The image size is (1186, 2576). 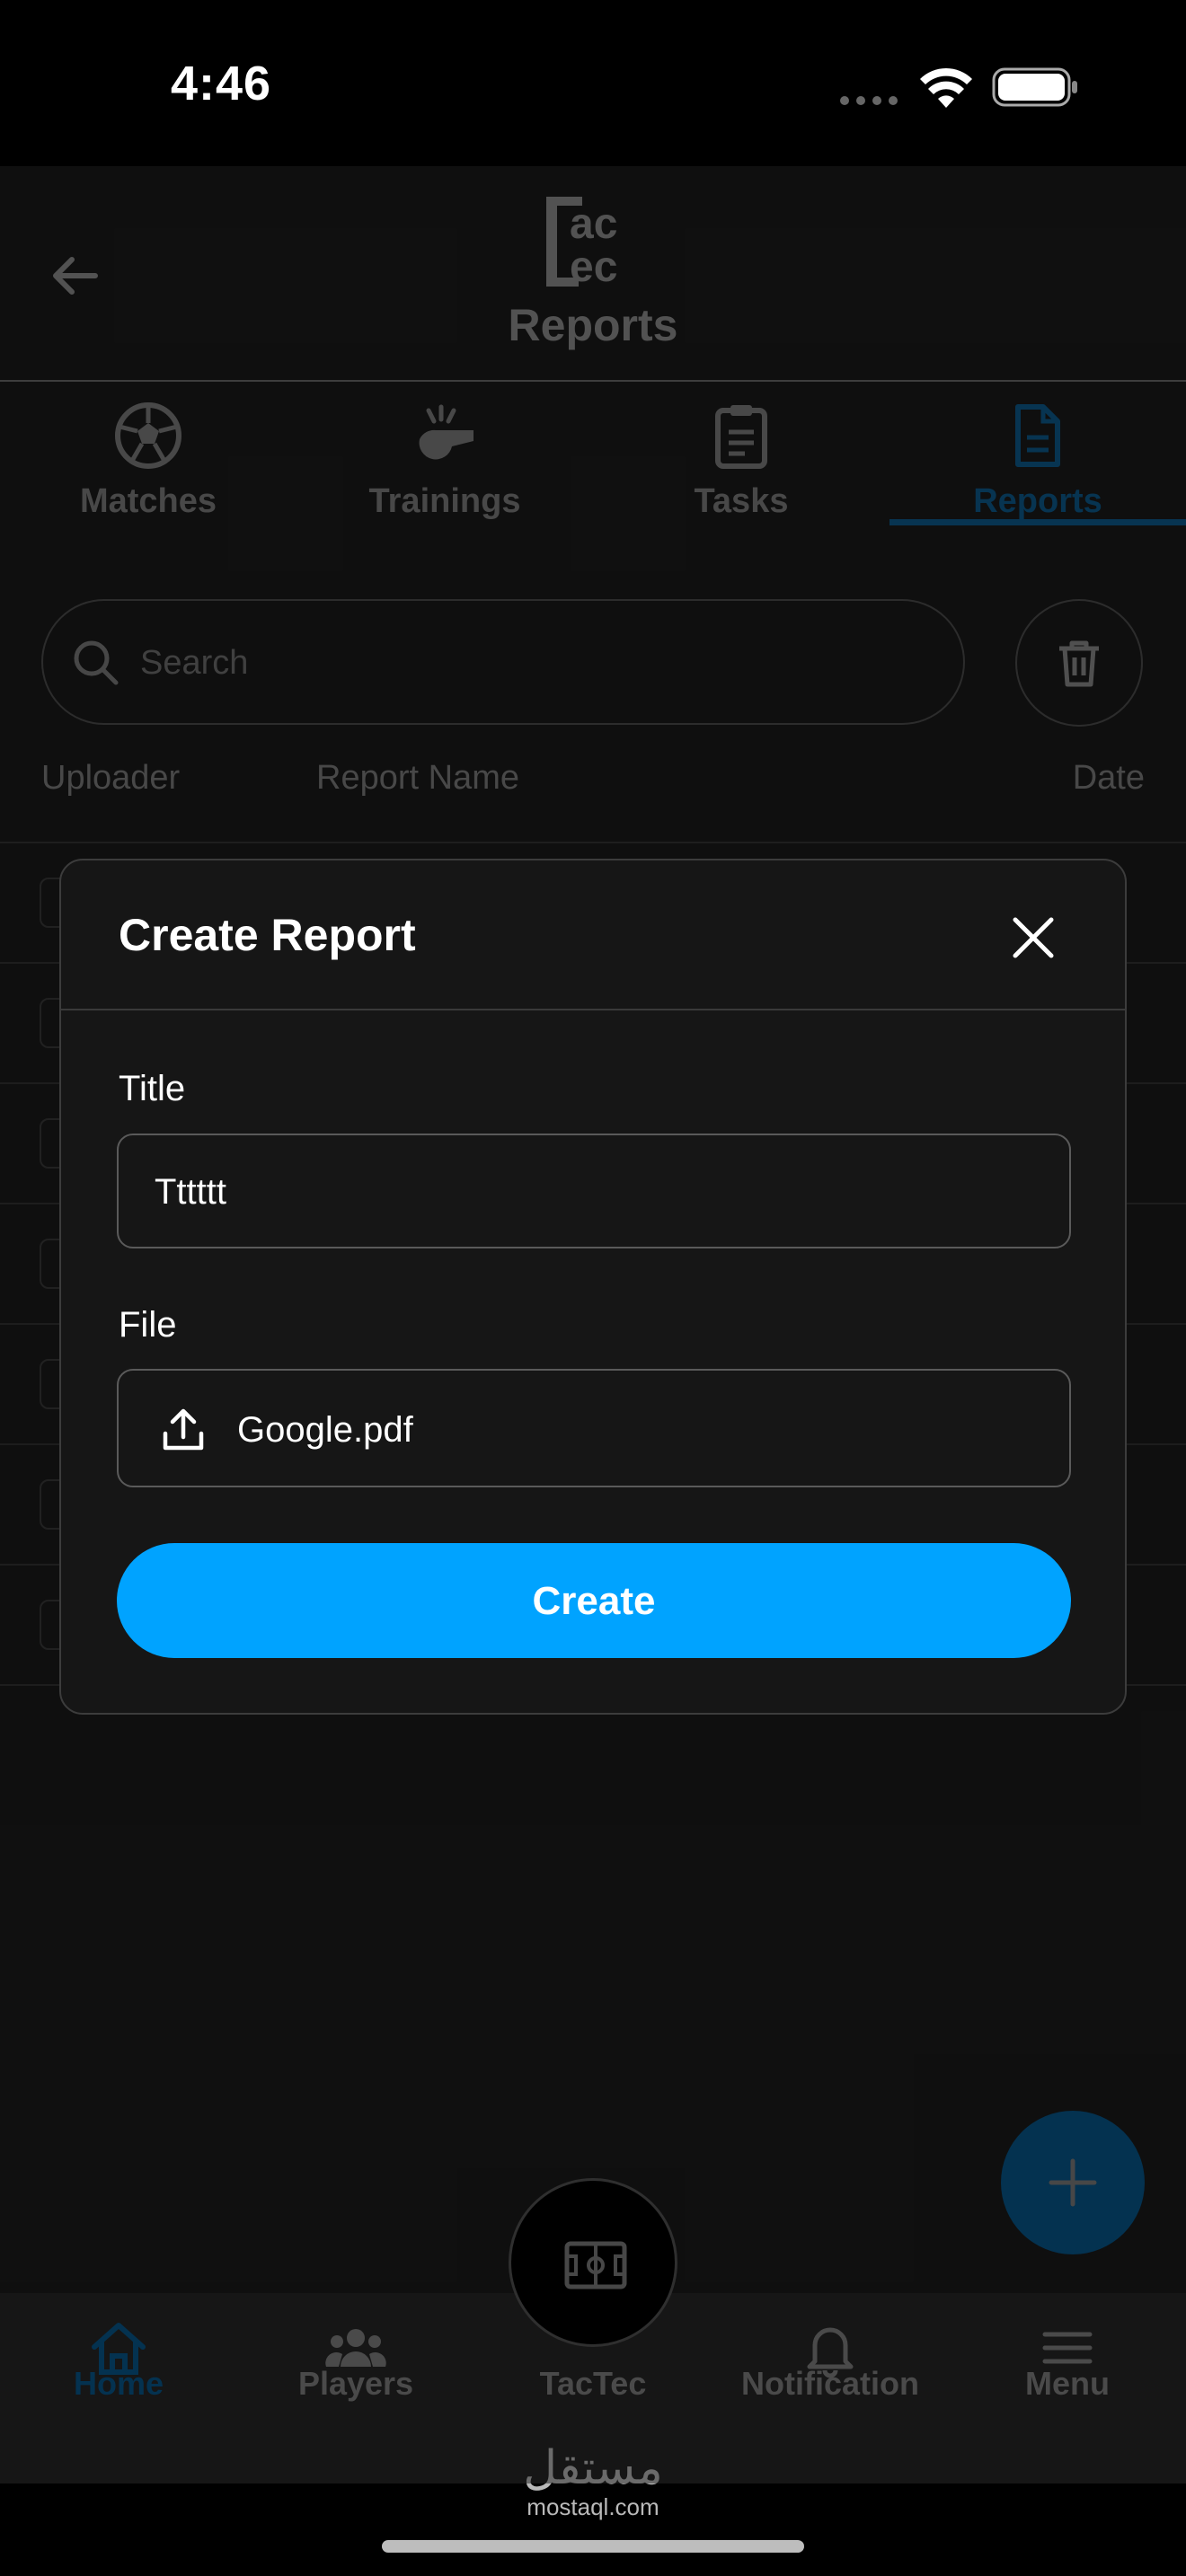 What do you see at coordinates (593, 2506) in the screenshot?
I see `watermark-url: mostaql.com` at bounding box center [593, 2506].